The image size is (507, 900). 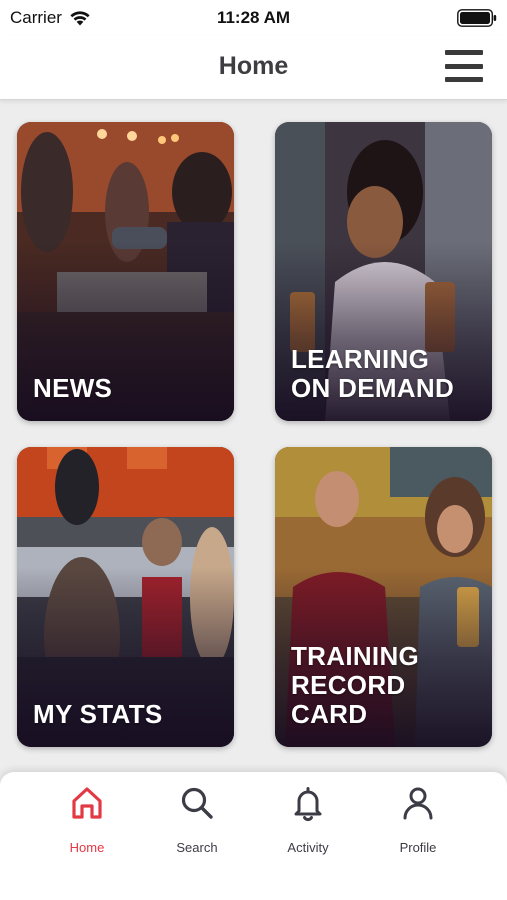 I want to click on learning-on-demand-tile: LEARNING ON DEMAND, so click(x=383, y=271).